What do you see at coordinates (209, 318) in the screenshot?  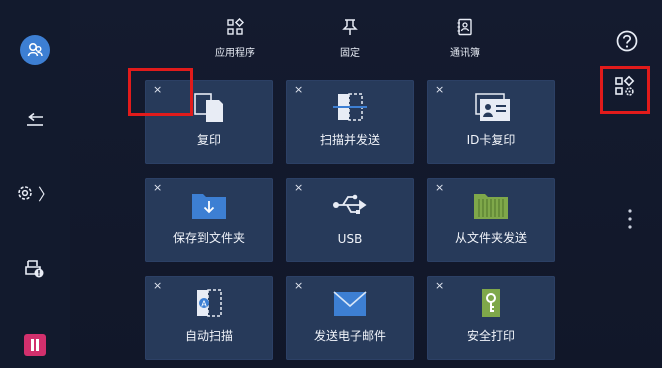 I see `tile-auto-scan: × A 自动扫描` at bounding box center [209, 318].